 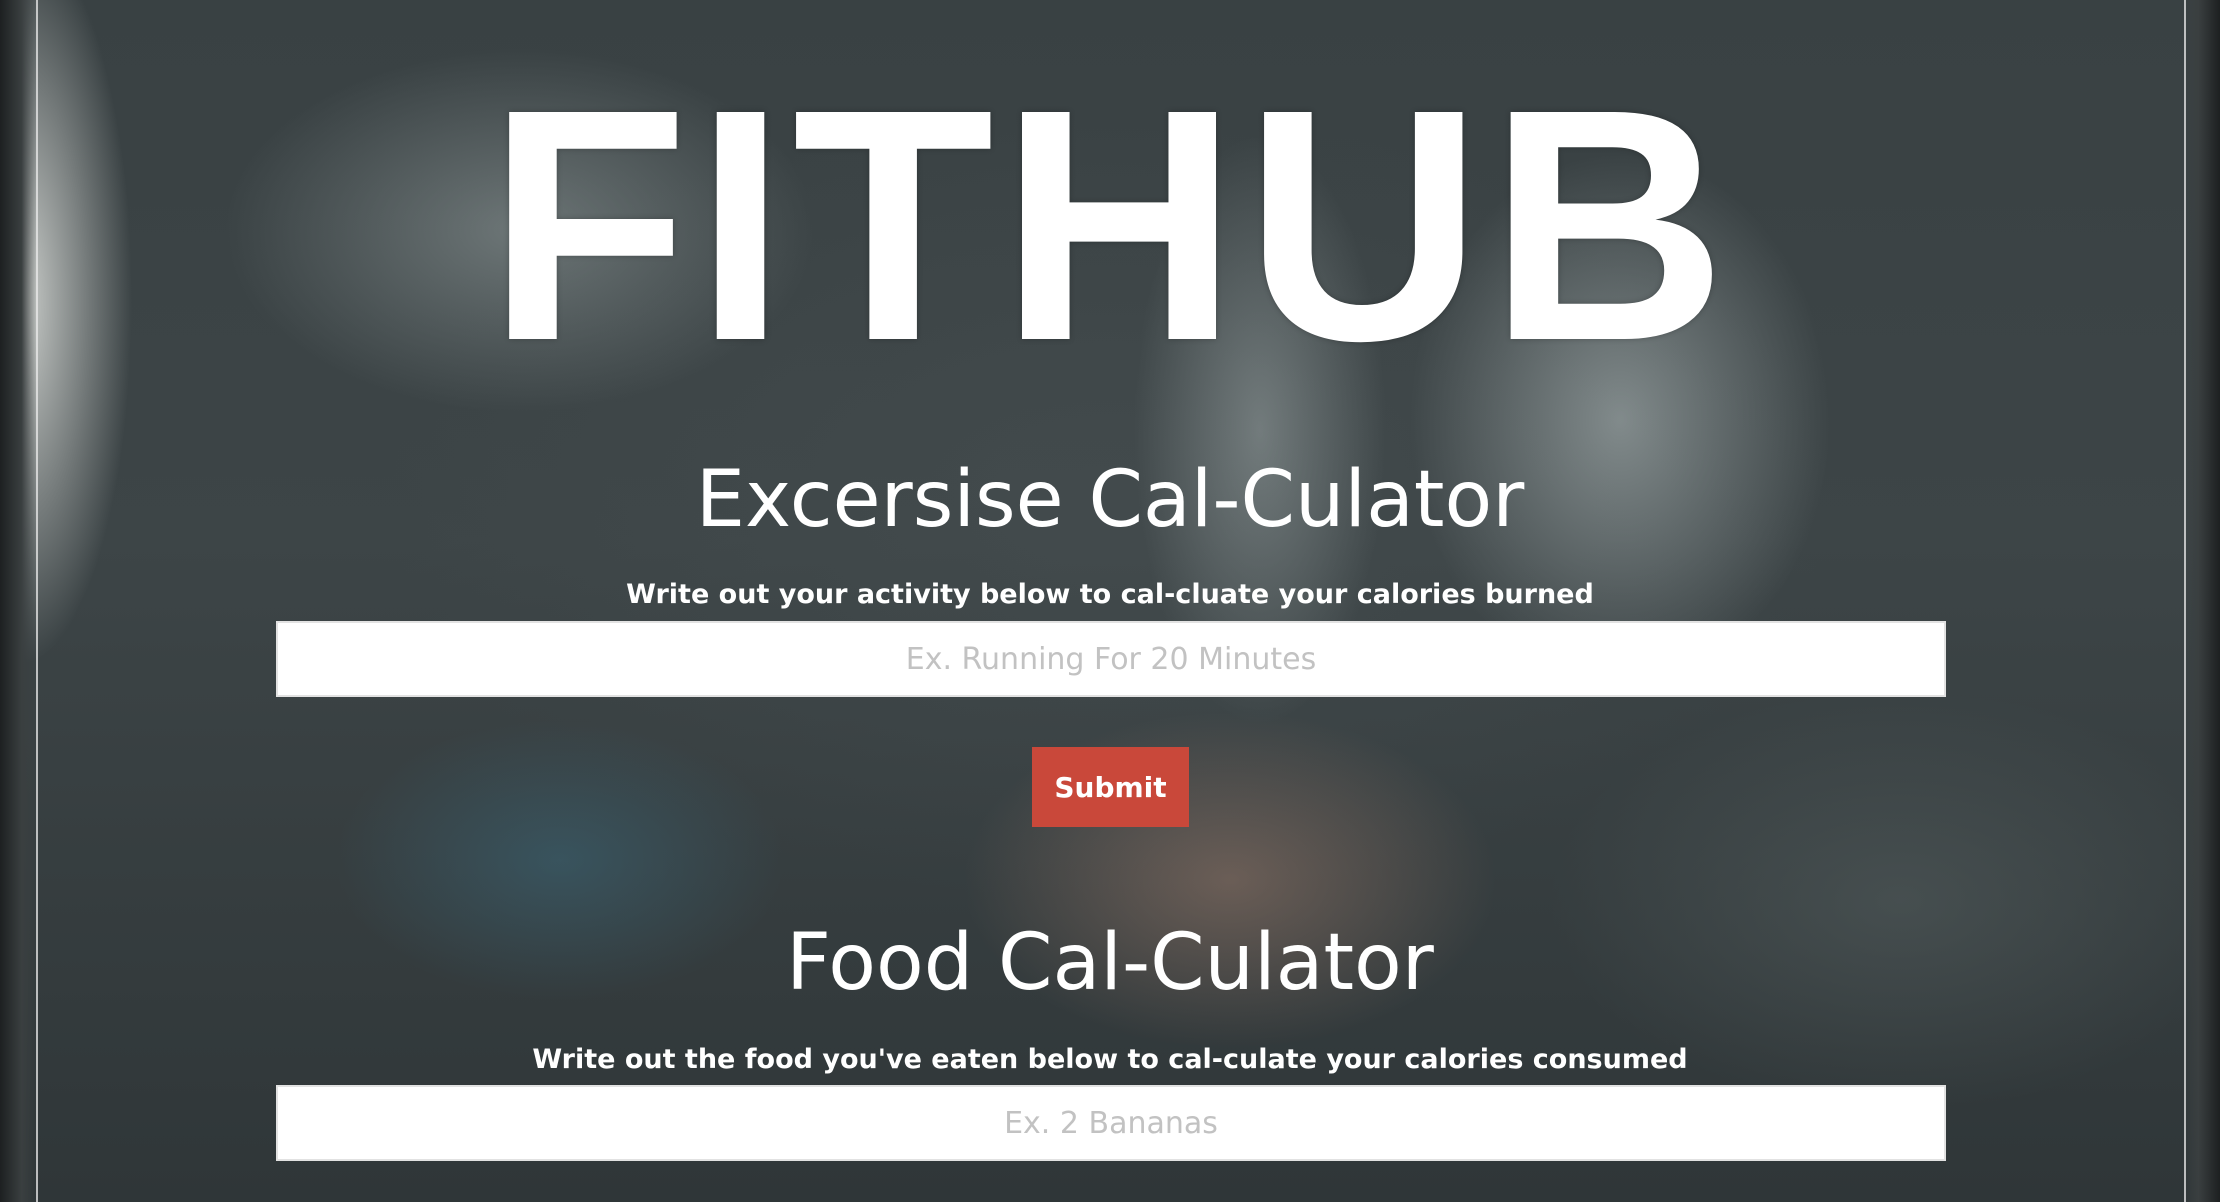 I want to click on food-calculator-title: Food Cal-Culator, so click(x=1110, y=963).